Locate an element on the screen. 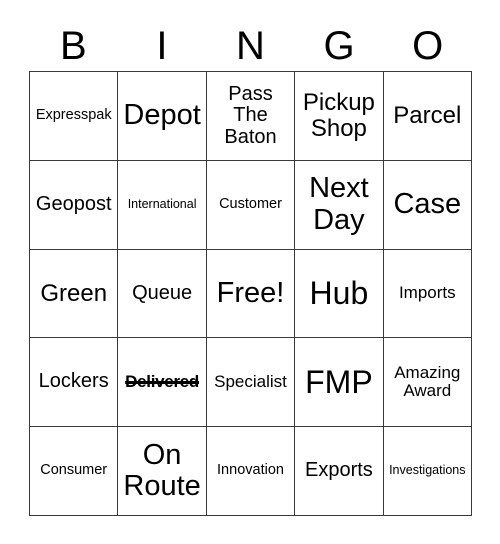 This screenshot has height=544, width=500. bingo-cell: Specialist is located at coordinates (251, 383).